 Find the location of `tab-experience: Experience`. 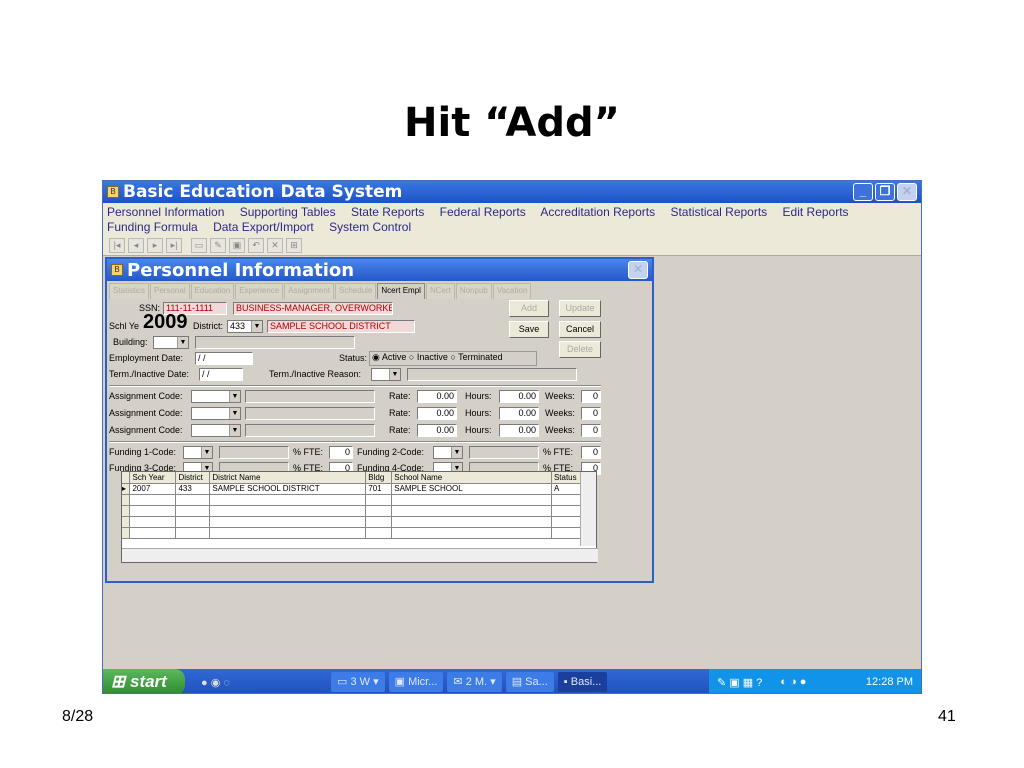

tab-experience: Experience is located at coordinates (259, 291).